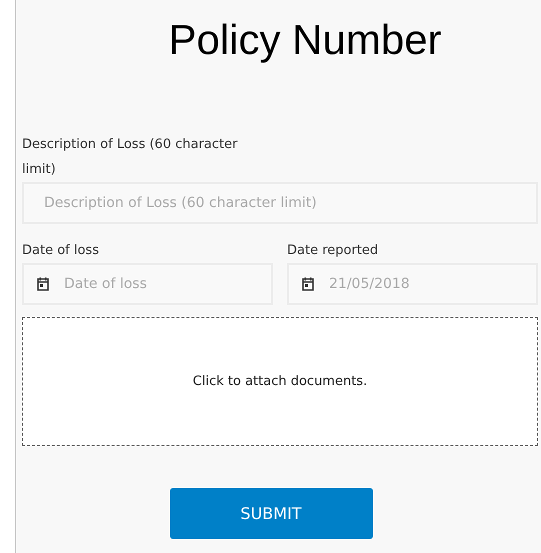  Describe the element at coordinates (305, 40) in the screenshot. I see `page-title: Policy Number` at that location.